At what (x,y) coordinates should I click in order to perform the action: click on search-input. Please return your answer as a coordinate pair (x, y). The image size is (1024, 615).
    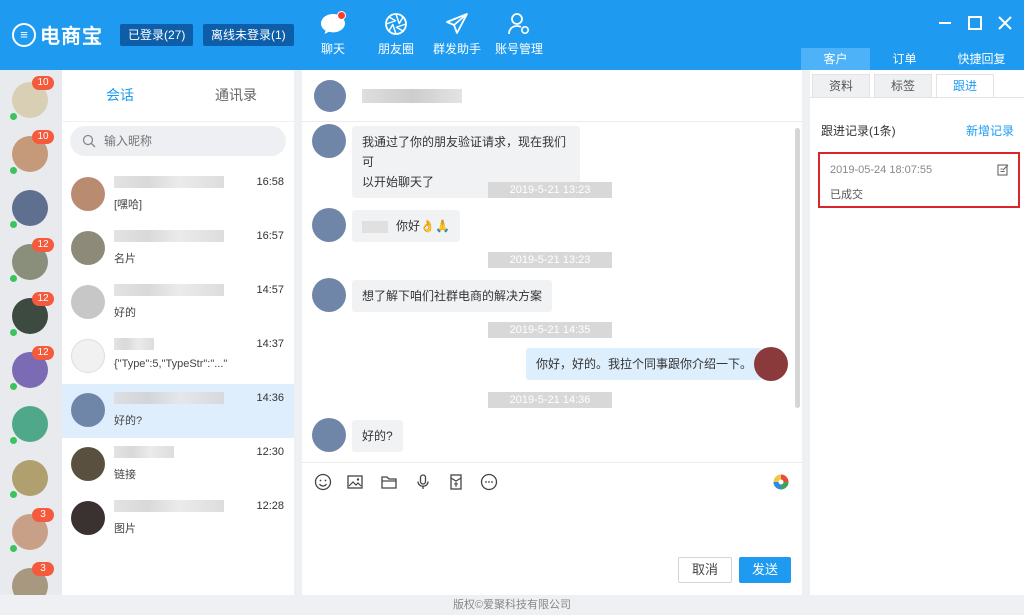
    Looking at the image, I should click on (184, 141).